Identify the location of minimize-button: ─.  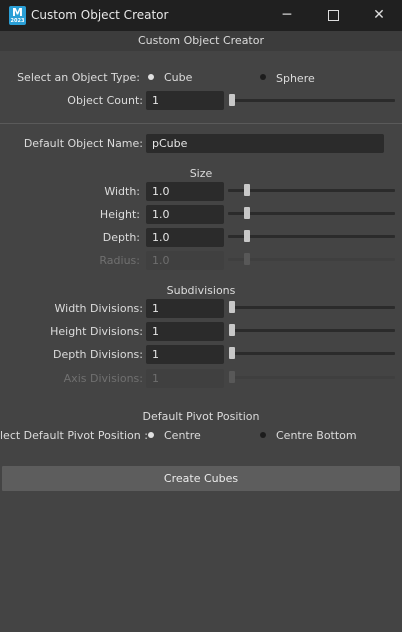
(287, 15).